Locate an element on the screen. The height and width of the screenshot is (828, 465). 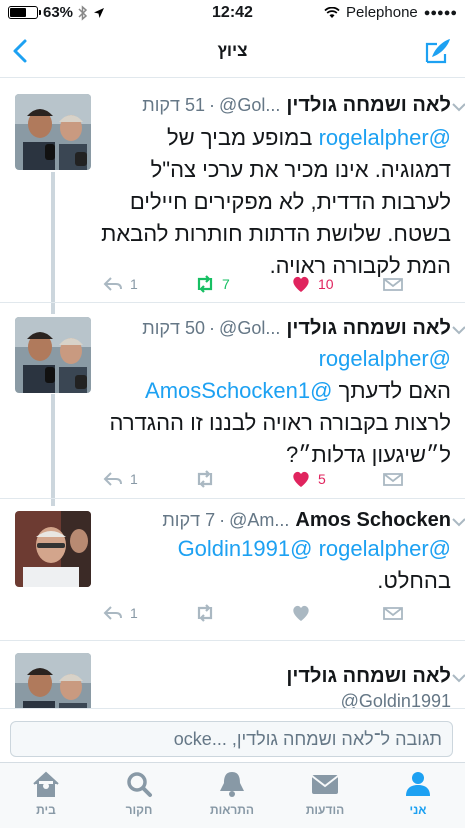
reply-input: תגובה ל־לאה ושמחה גולדין, ...ocke is located at coordinates (231, 739).